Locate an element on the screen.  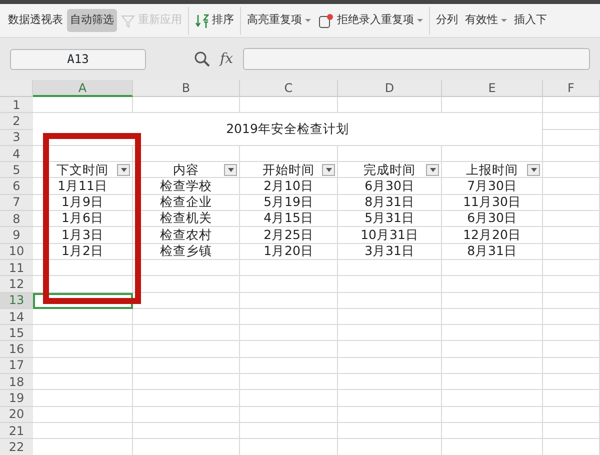
table-cell: 5月31日 is located at coordinates (390, 219).